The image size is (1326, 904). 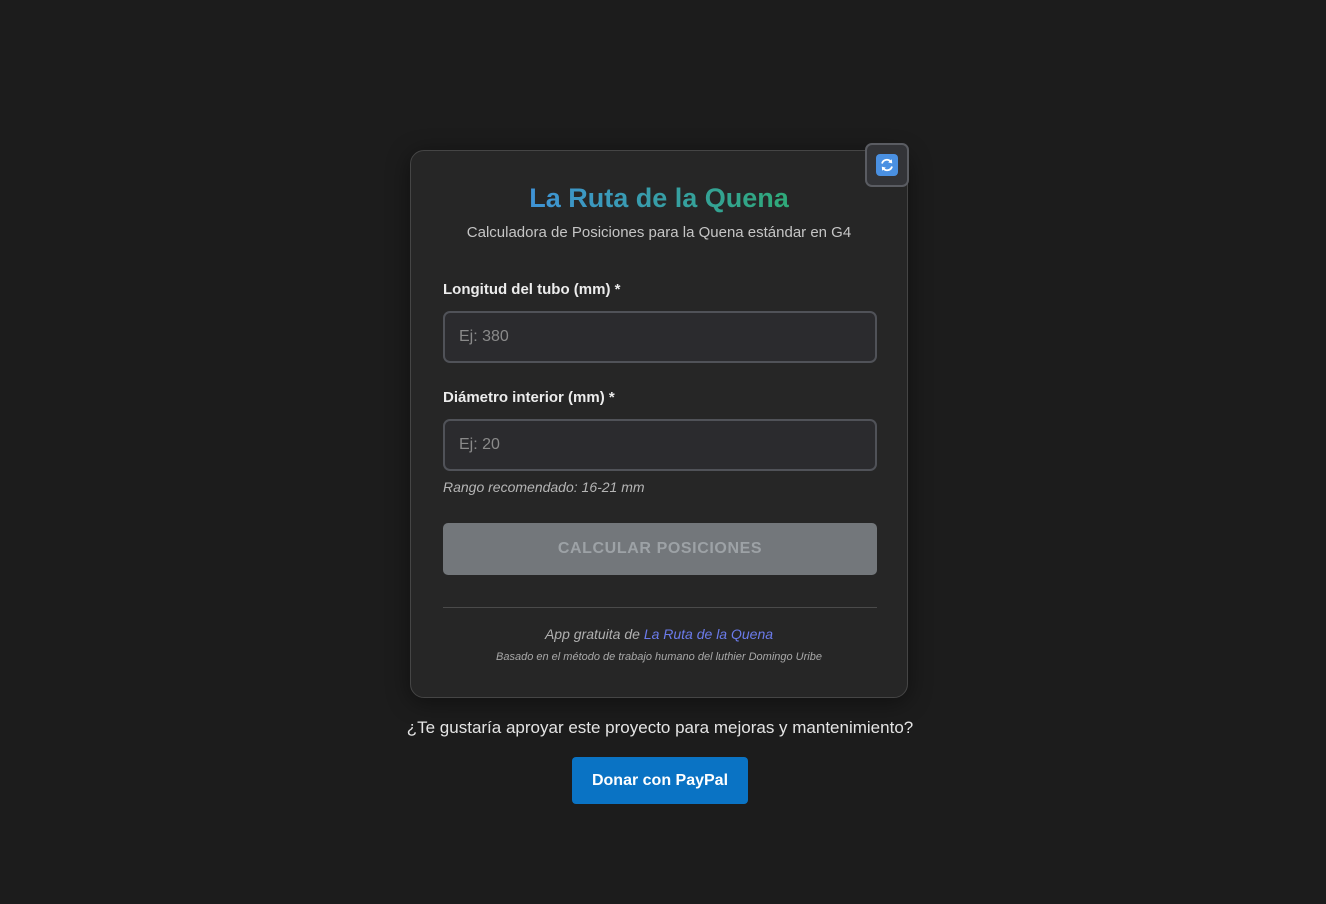 What do you see at coordinates (708, 634) in the screenshot?
I see `credit-link: La Ruta de la Quena` at bounding box center [708, 634].